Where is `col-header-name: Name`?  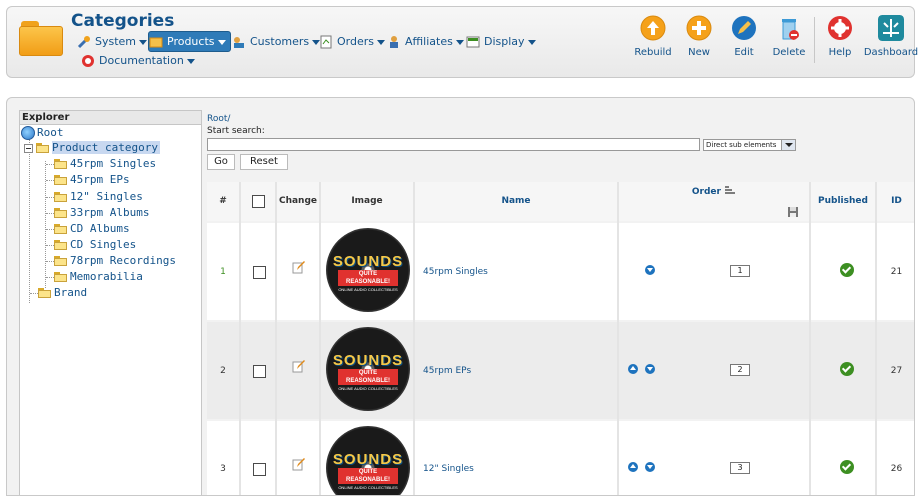 col-header-name: Name is located at coordinates (516, 201).